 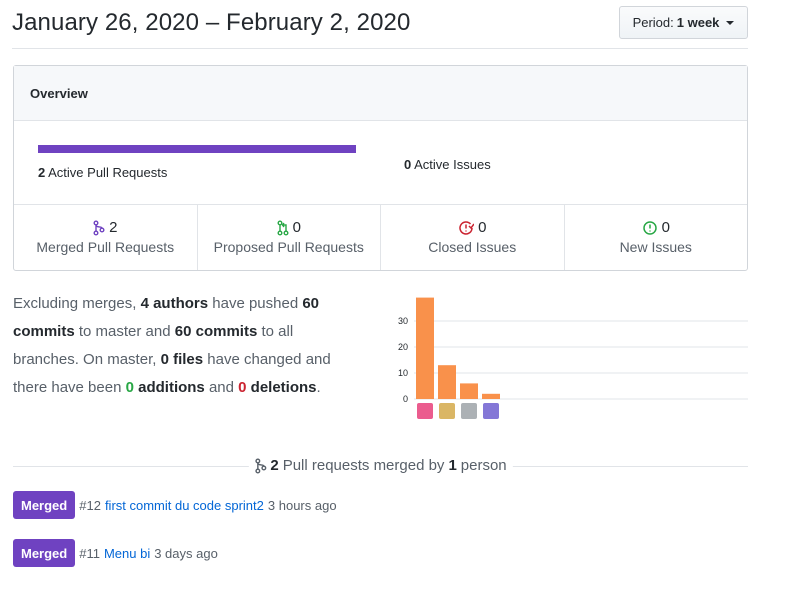 What do you see at coordinates (405, 399) in the screenshot?
I see `y-tick-label: 0` at bounding box center [405, 399].